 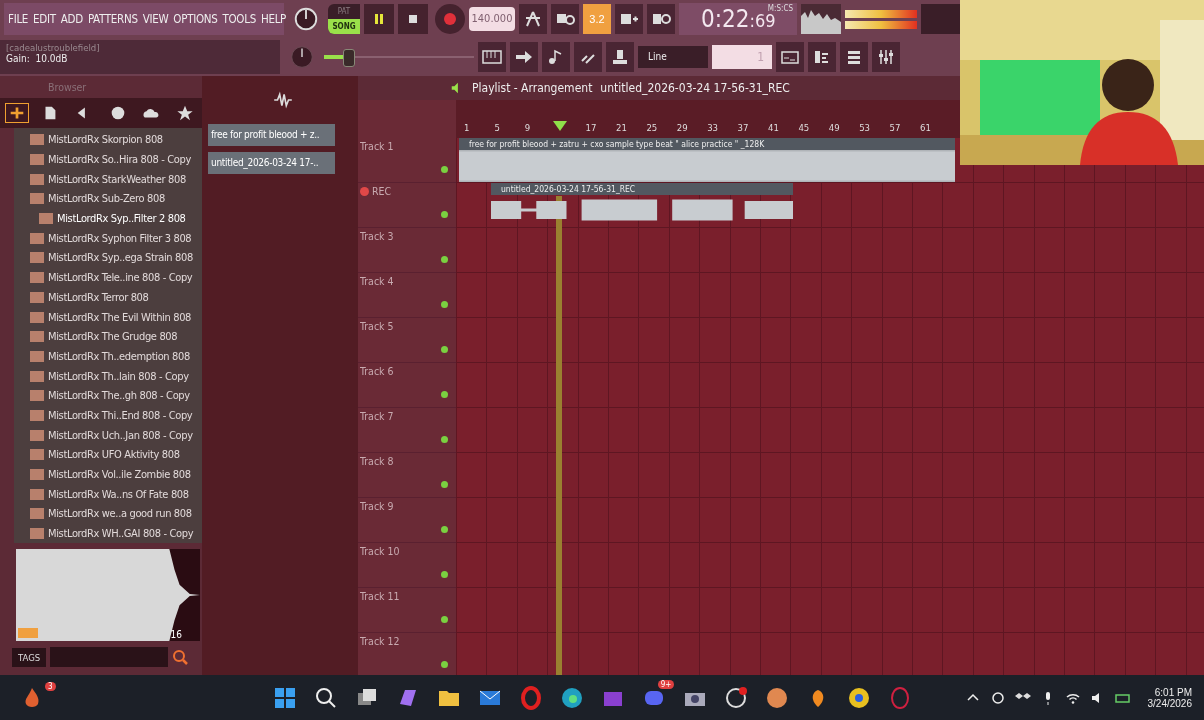 What do you see at coordinates (108, 455) in the screenshot?
I see `browser-item: MistLordRx UFO Aktivity 808` at bounding box center [108, 455].